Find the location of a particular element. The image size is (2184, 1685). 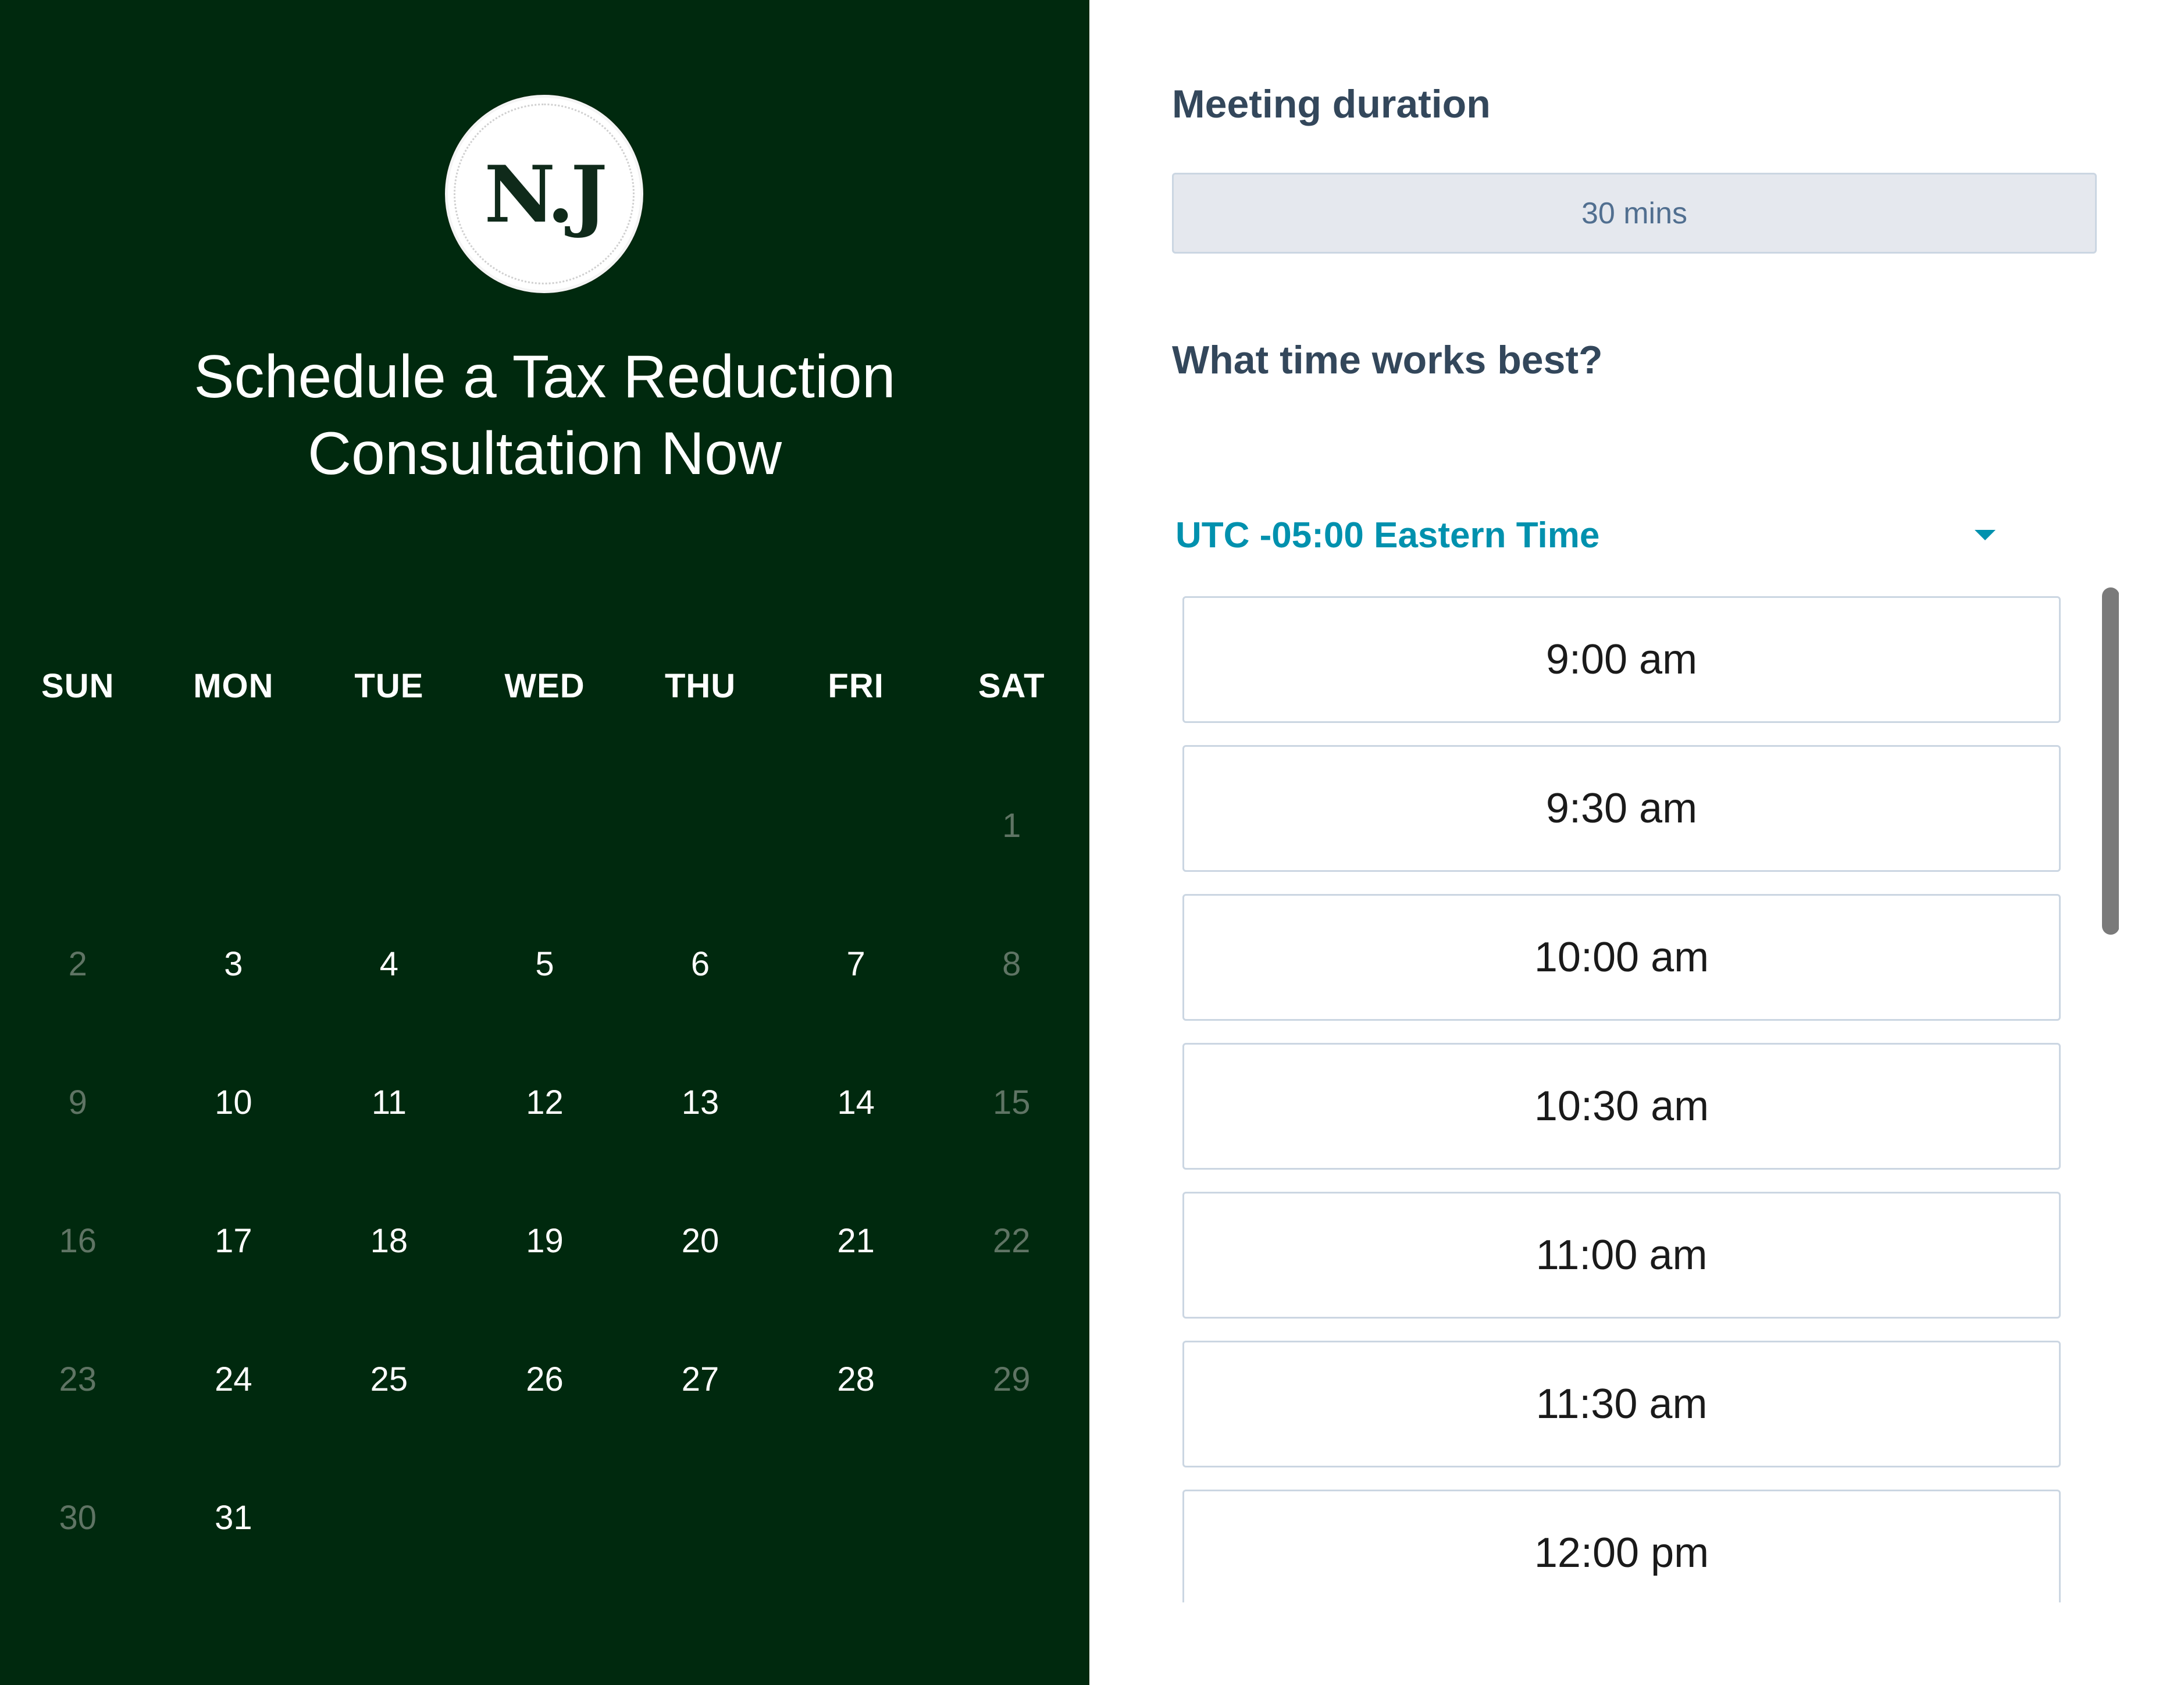

calendar-week-row: 30 31 is located at coordinates (544, 1552).